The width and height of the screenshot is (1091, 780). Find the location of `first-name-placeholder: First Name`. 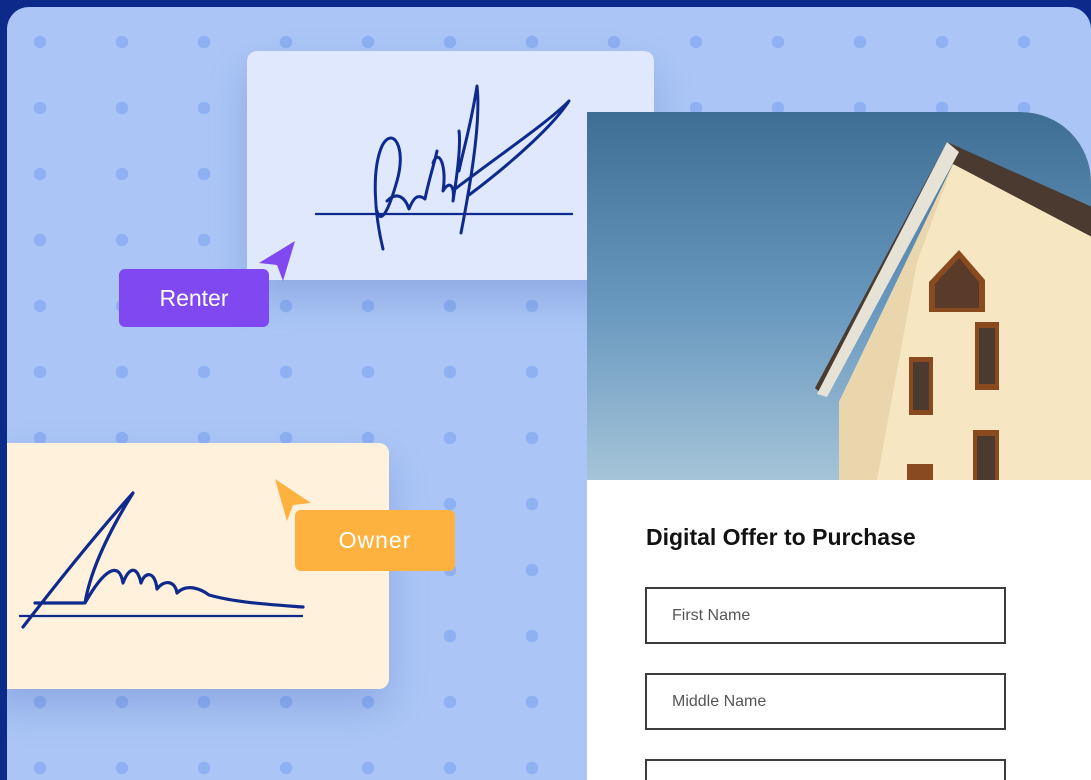

first-name-placeholder: First Name is located at coordinates (711, 615).